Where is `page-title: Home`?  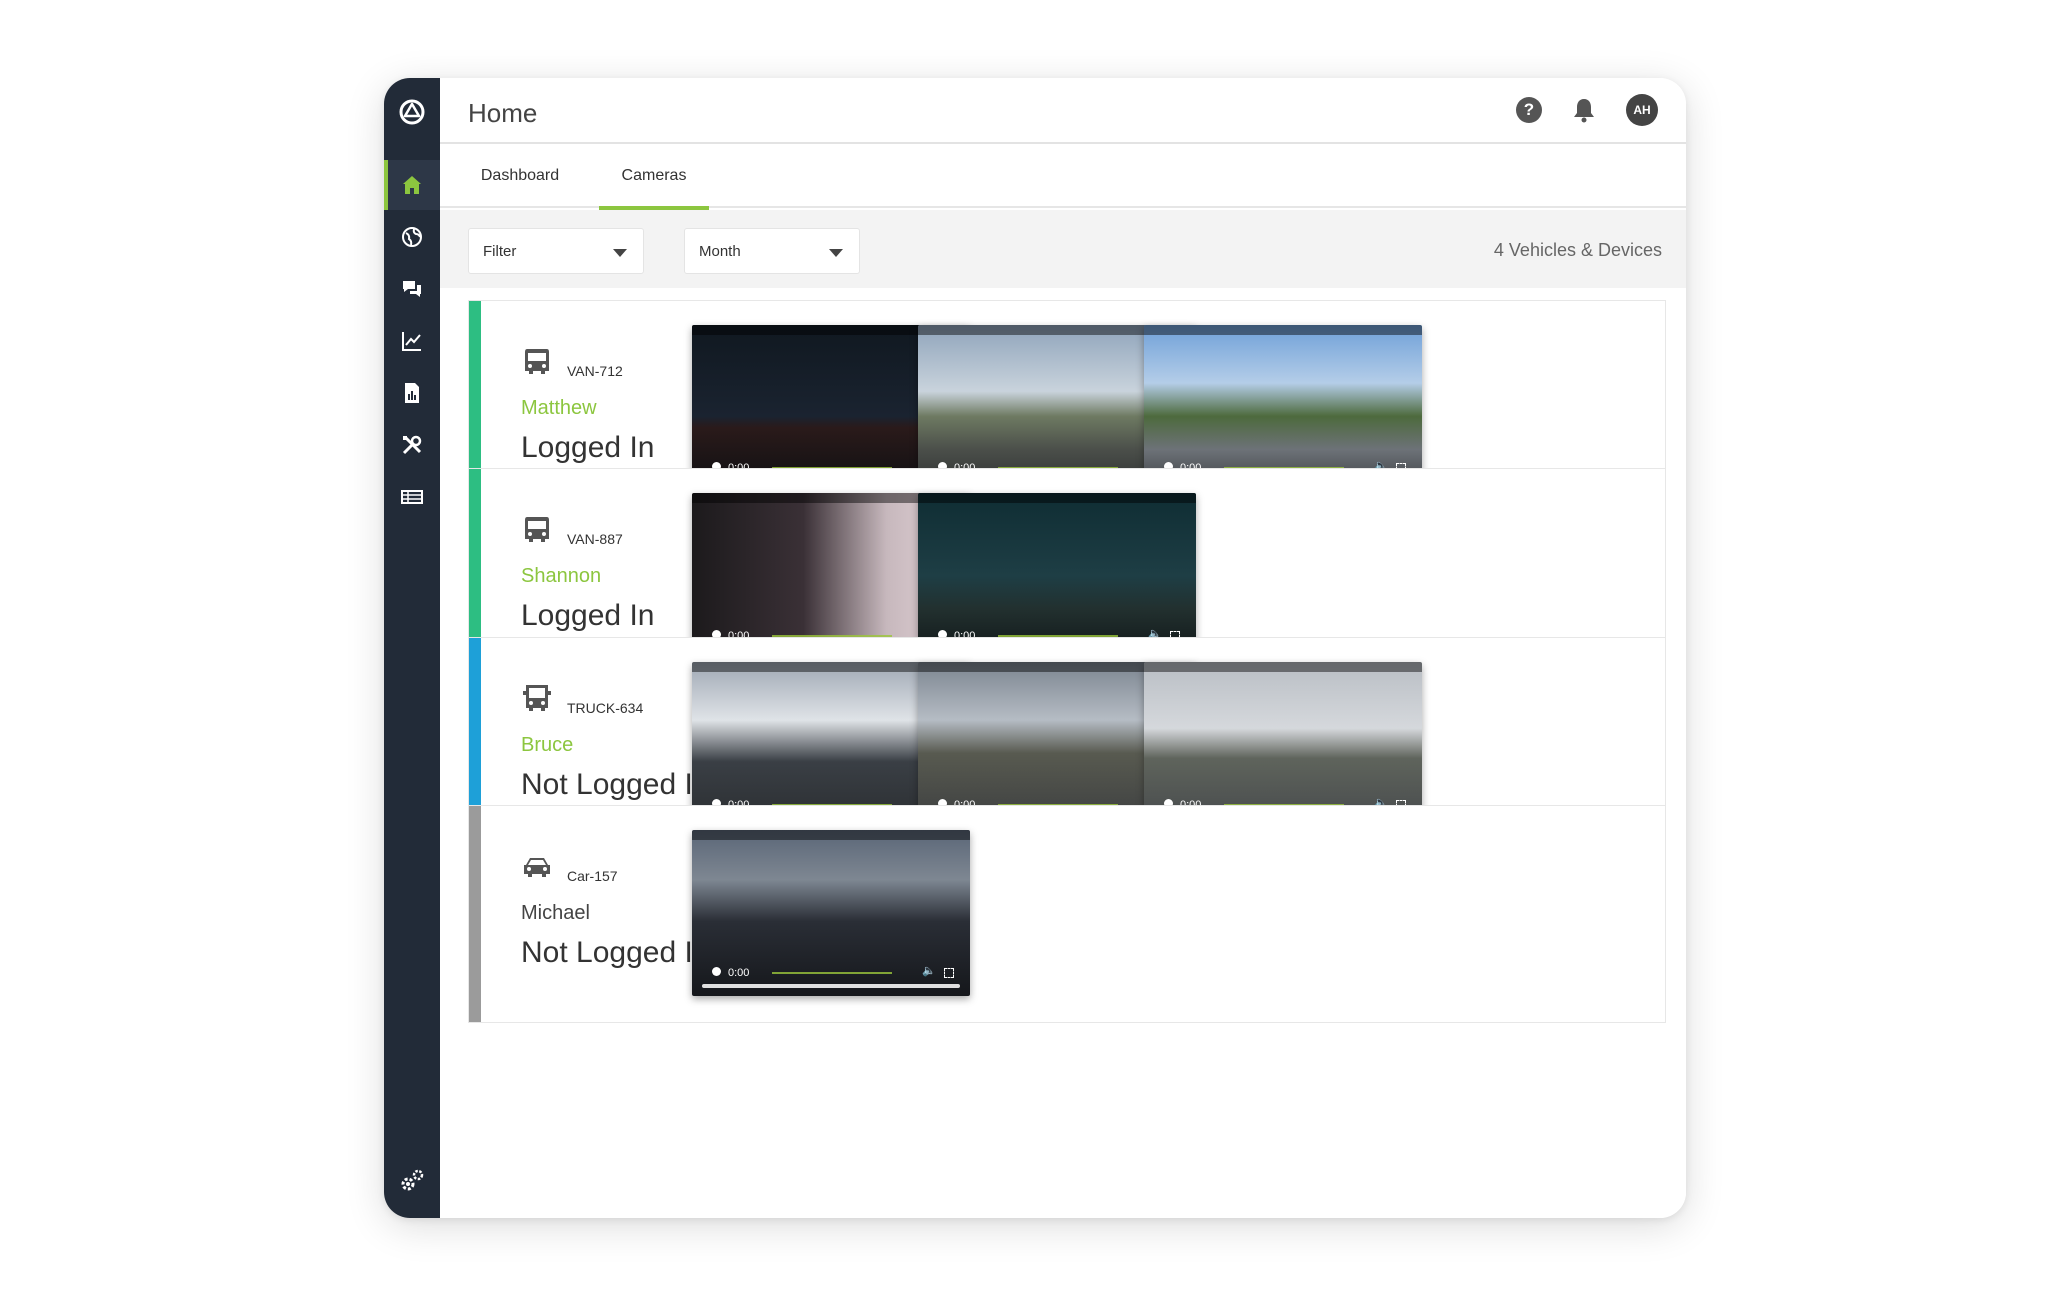 page-title: Home is located at coordinates (503, 113).